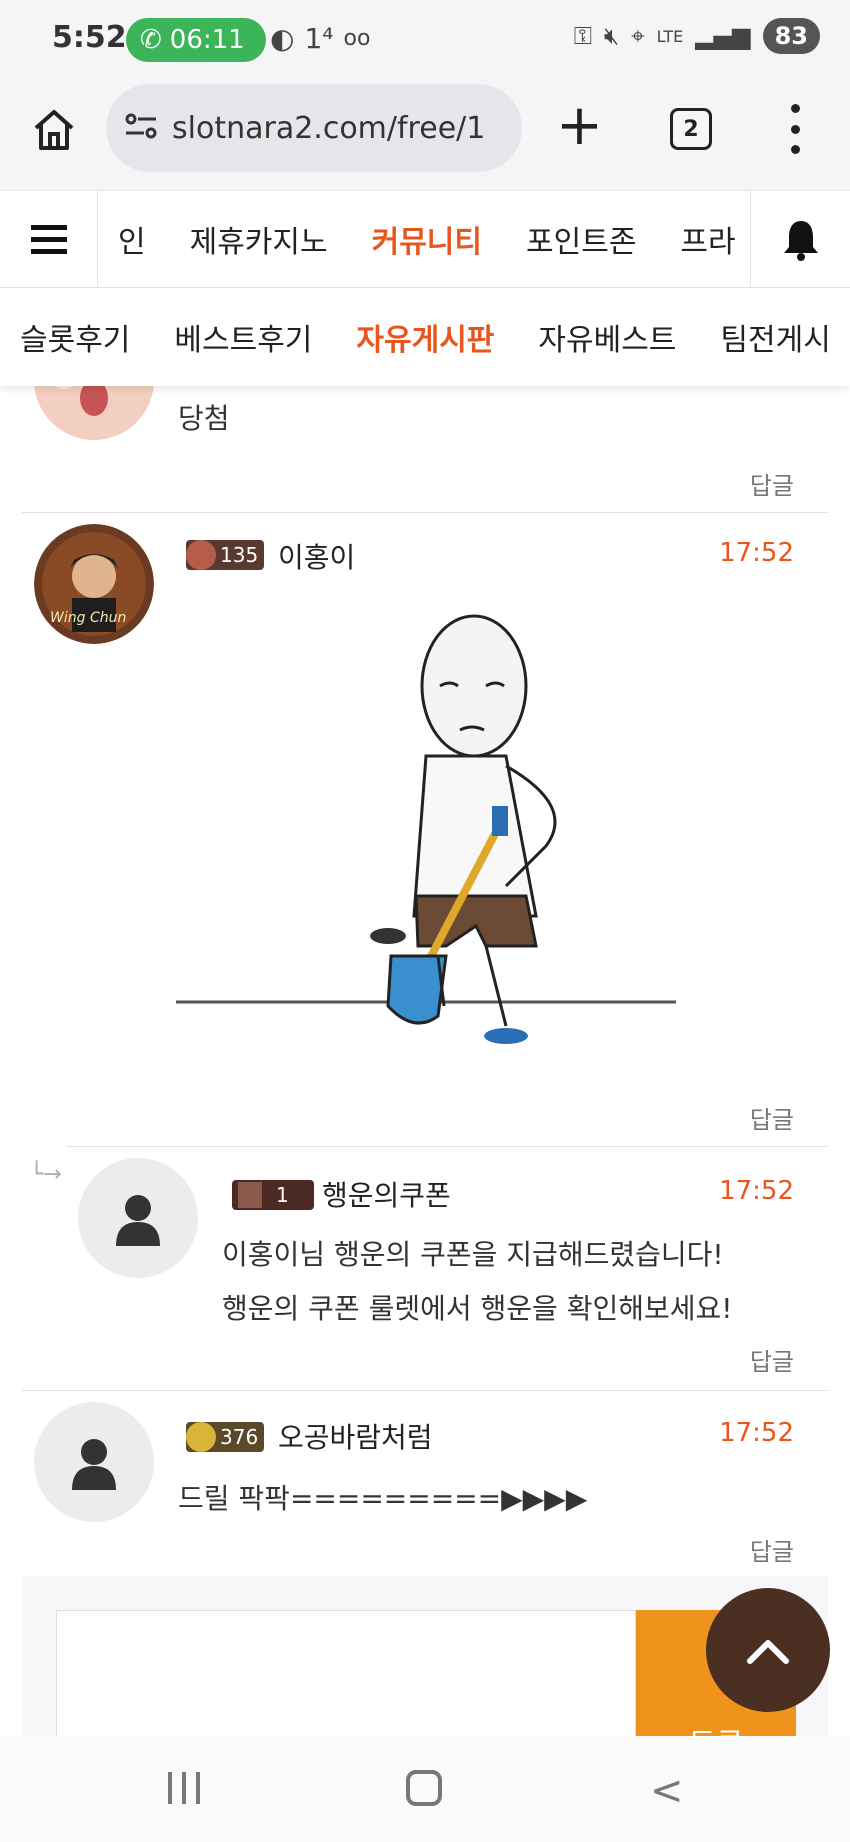 The width and height of the screenshot is (850, 1842). What do you see at coordinates (707, 239) in the screenshot?
I see `nav-item-more: 프라` at bounding box center [707, 239].